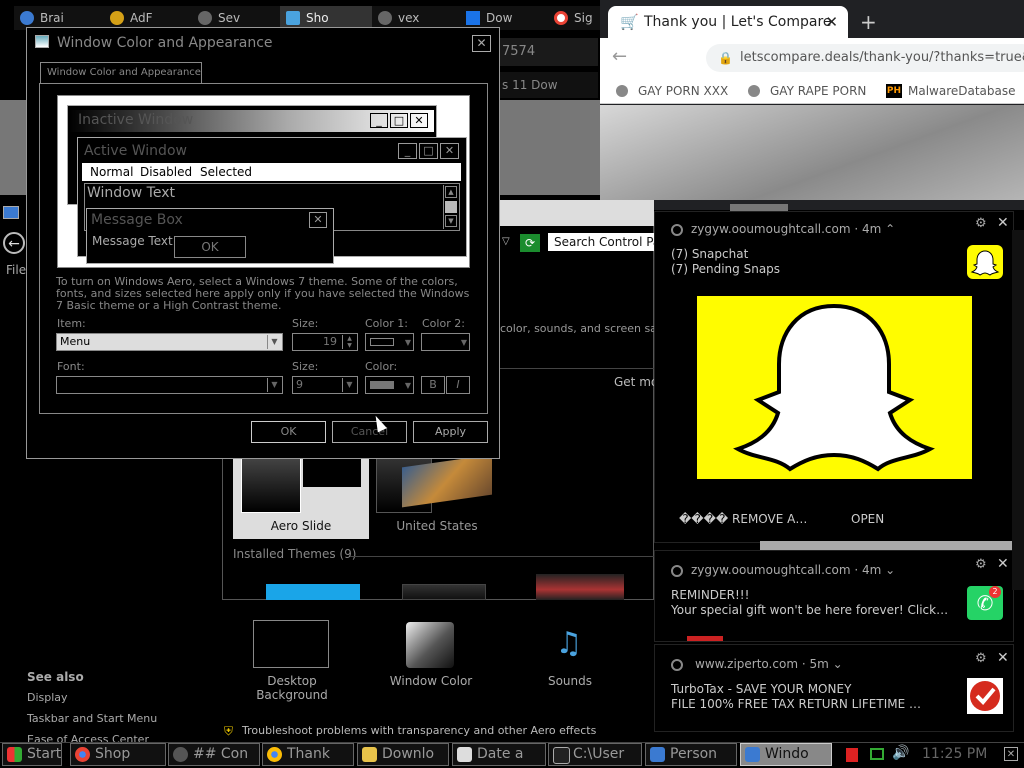 The height and width of the screenshot is (768, 1024). Describe the element at coordinates (458, 385) in the screenshot. I see `italic-toggle: I` at that location.